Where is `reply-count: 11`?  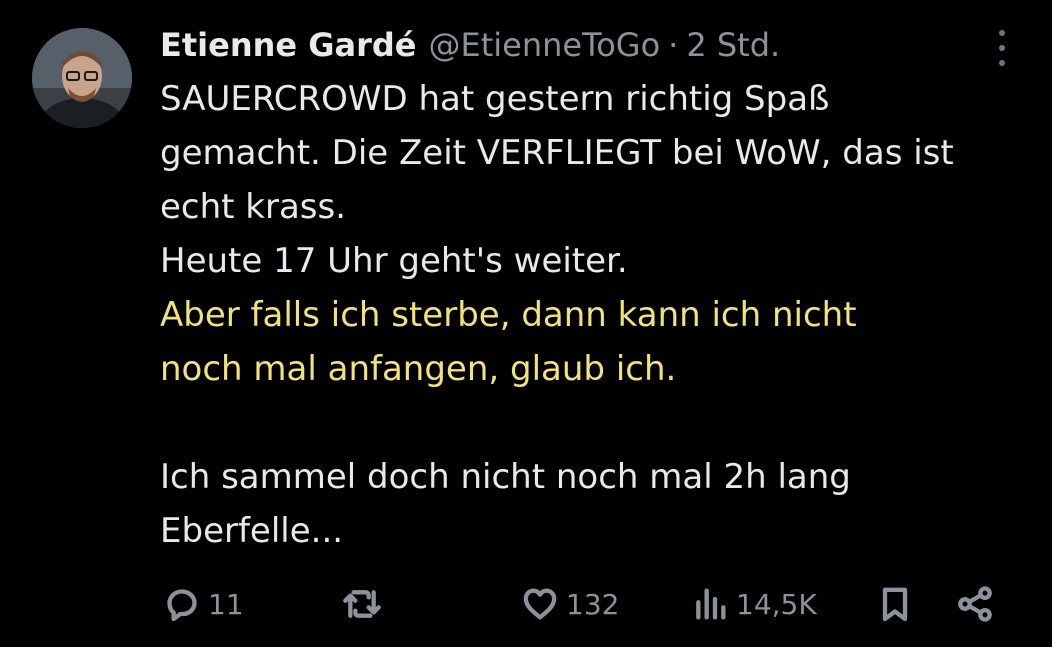 reply-count: 11 is located at coordinates (226, 604).